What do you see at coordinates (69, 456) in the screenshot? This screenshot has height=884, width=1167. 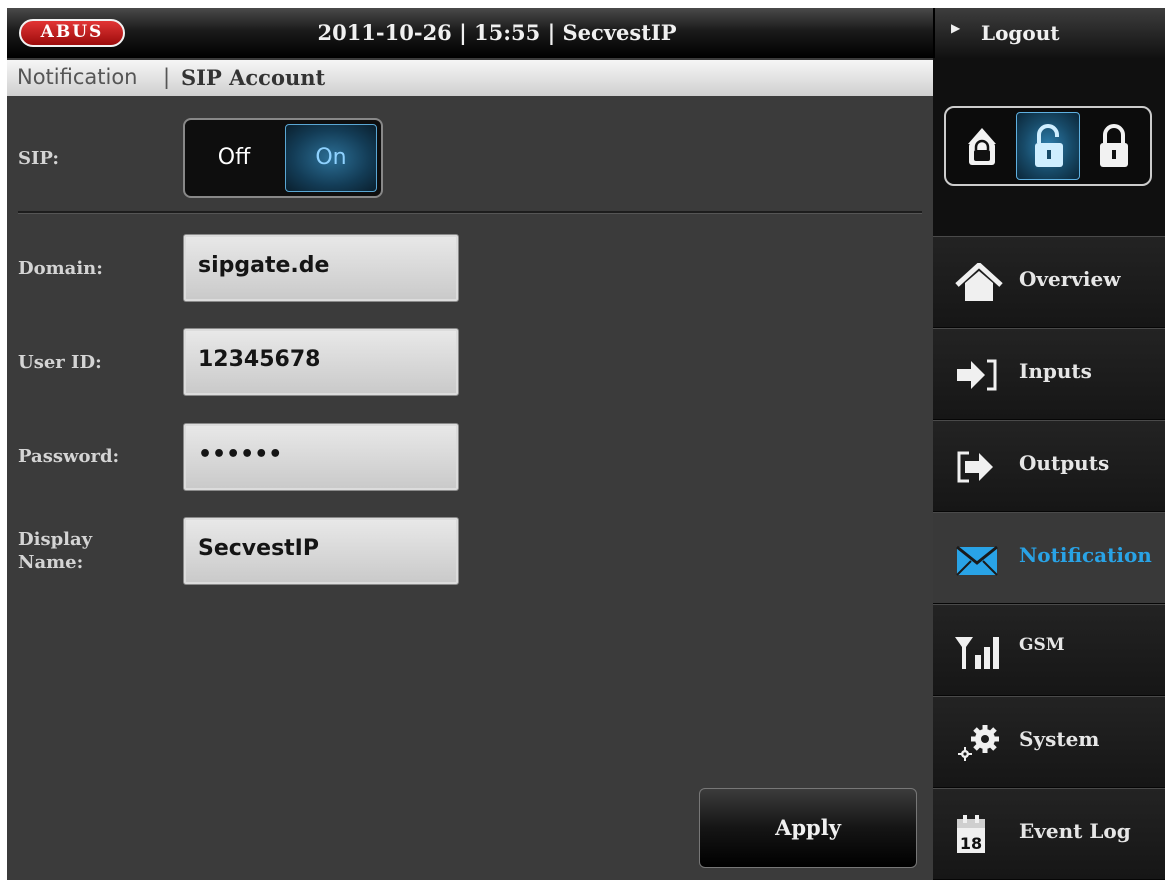 I see `password-label: Password:` at bounding box center [69, 456].